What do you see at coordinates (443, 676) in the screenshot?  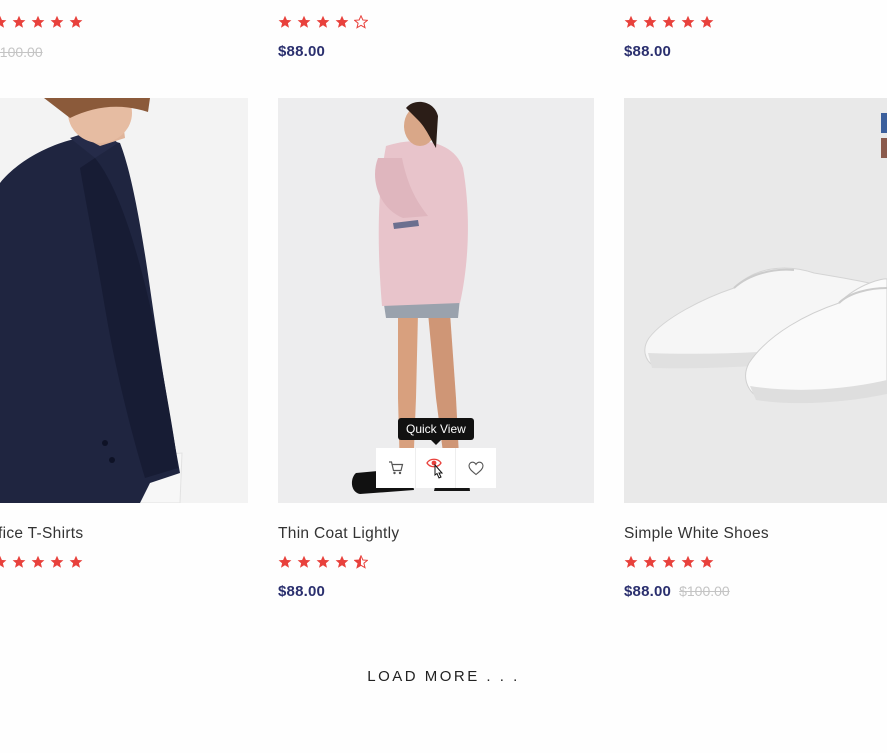 I see `load-more-button: LOAD MORE . . .` at bounding box center [443, 676].